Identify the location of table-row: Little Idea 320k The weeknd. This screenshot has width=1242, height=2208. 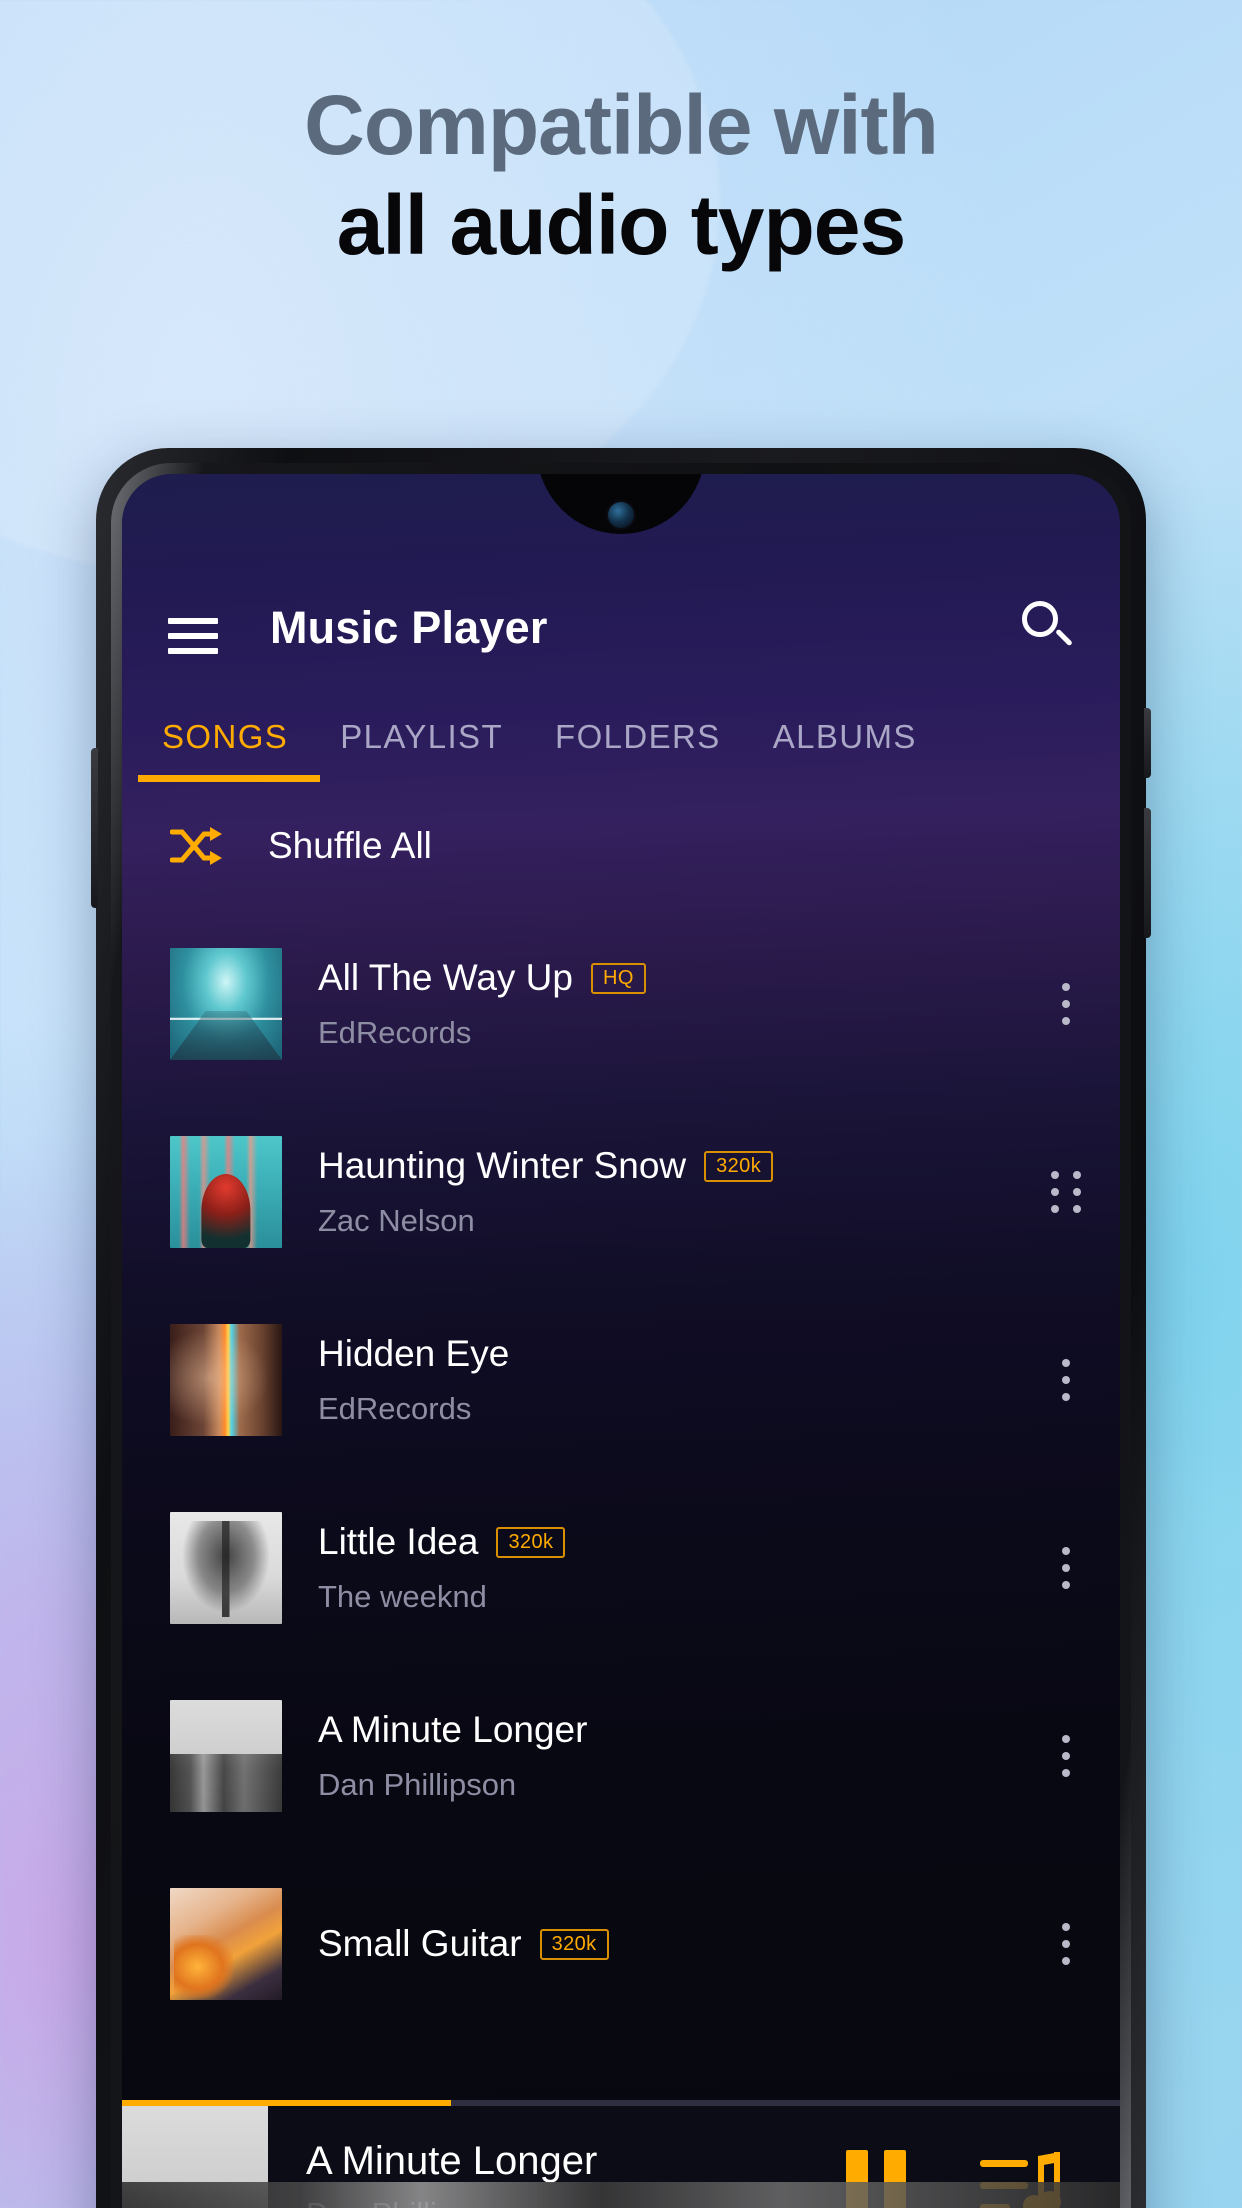
(621, 1568).